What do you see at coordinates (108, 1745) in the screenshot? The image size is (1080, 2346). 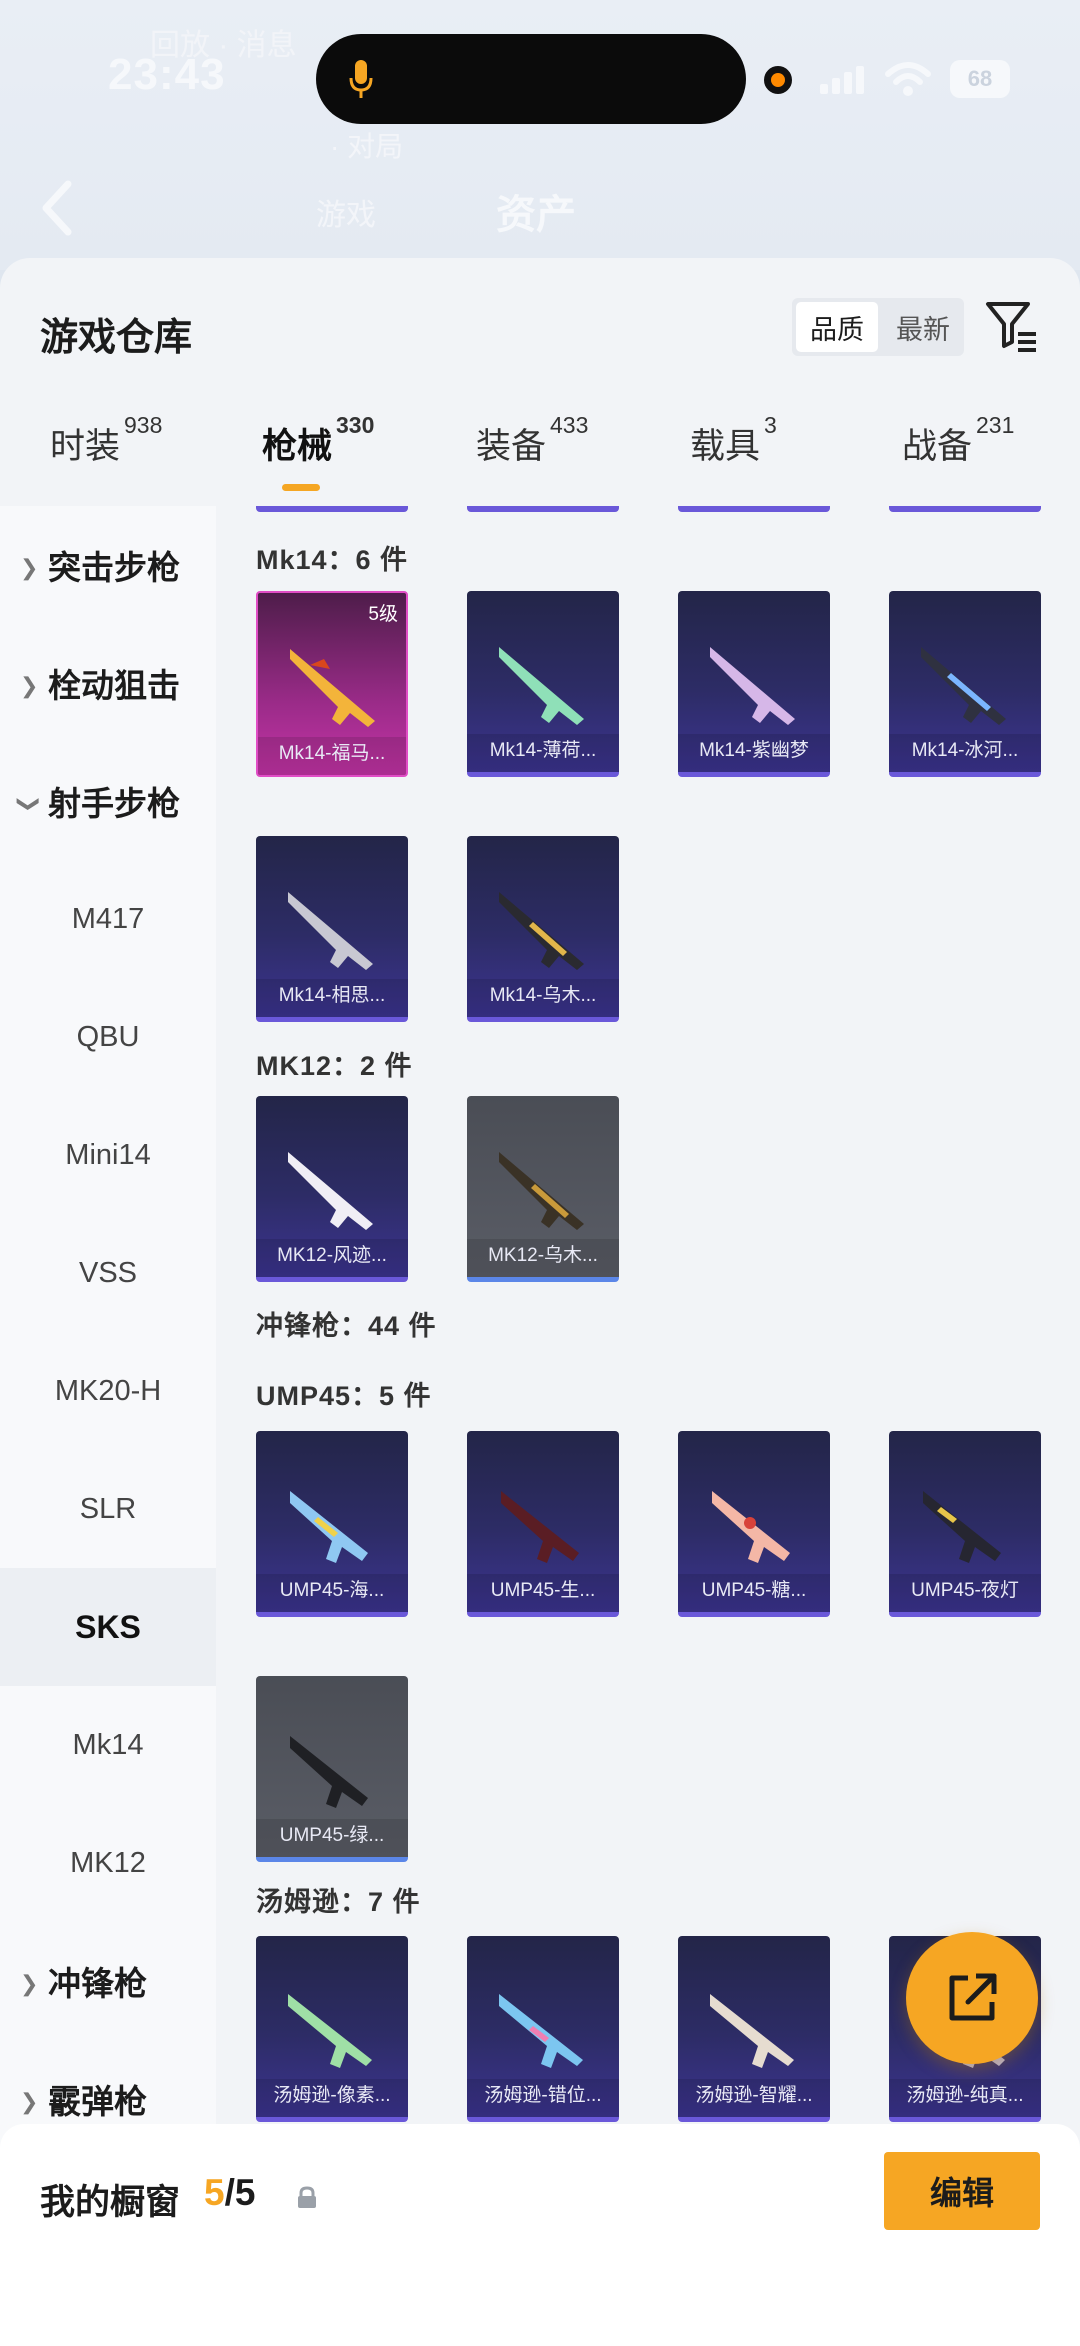 I see `sidebar-item-mk14: Mk14` at bounding box center [108, 1745].